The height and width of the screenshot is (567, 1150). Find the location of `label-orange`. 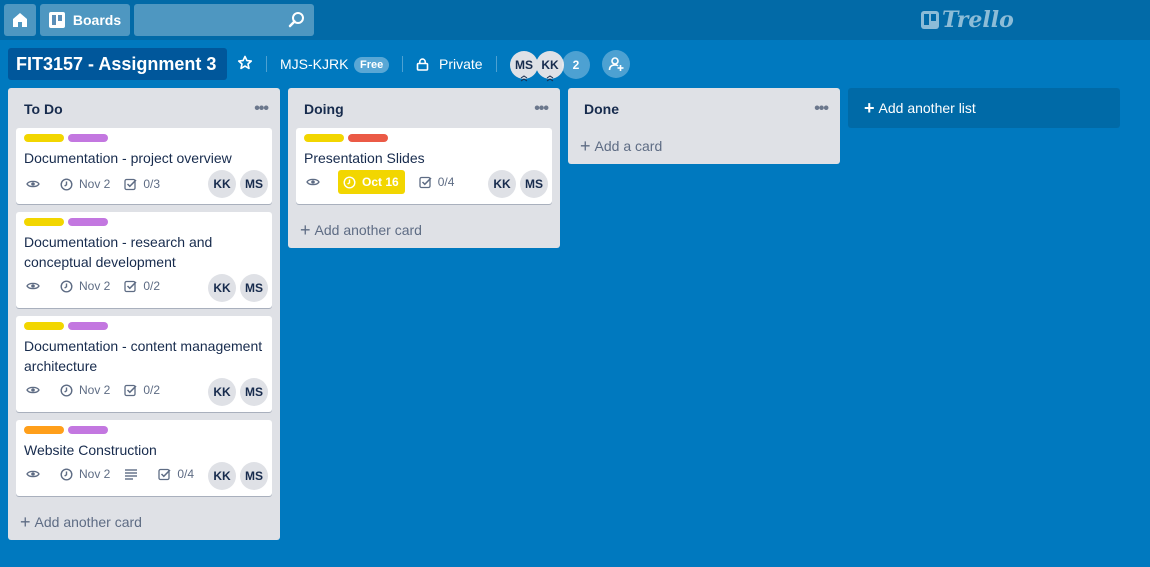

label-orange is located at coordinates (44, 430).